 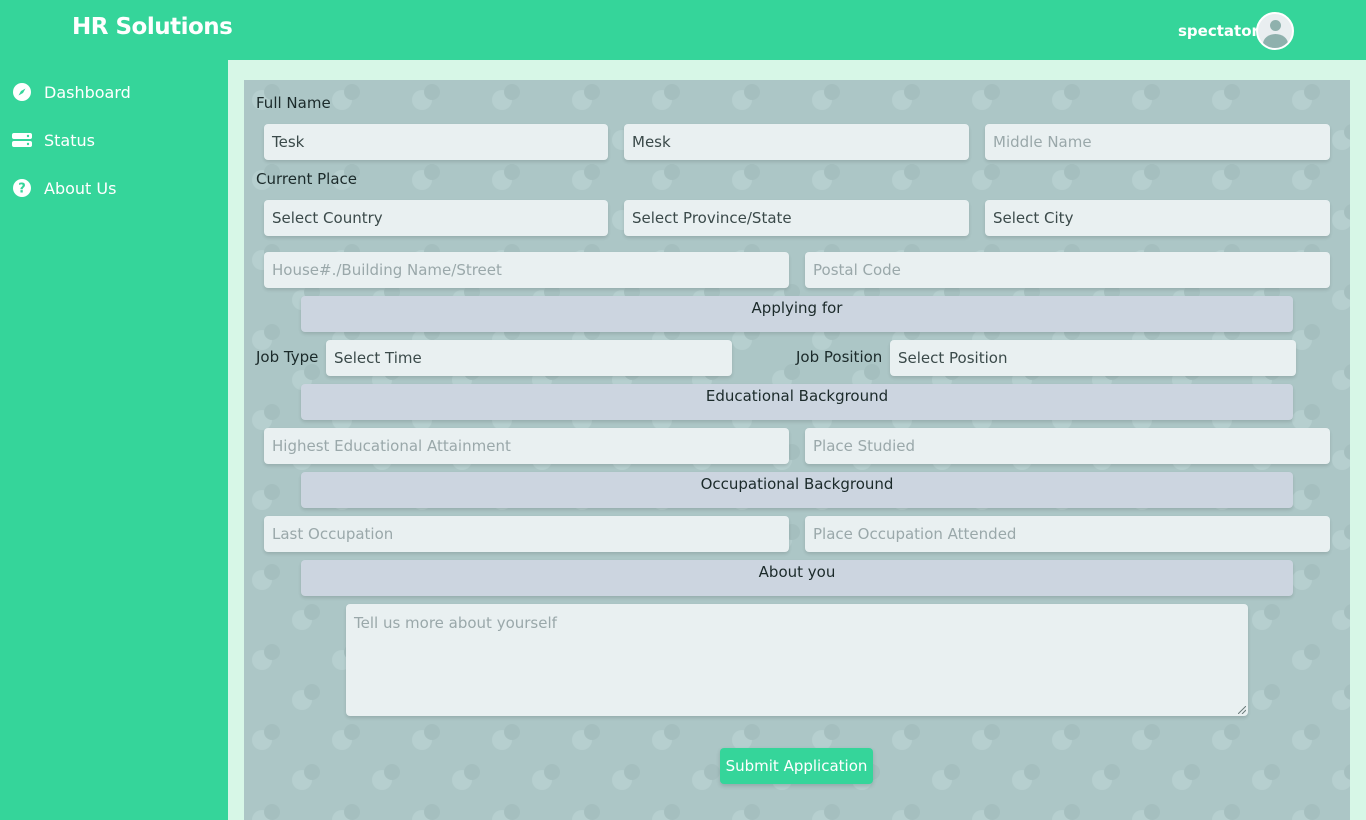 What do you see at coordinates (114, 140) in the screenshot?
I see `sidebar-item-status: Status` at bounding box center [114, 140].